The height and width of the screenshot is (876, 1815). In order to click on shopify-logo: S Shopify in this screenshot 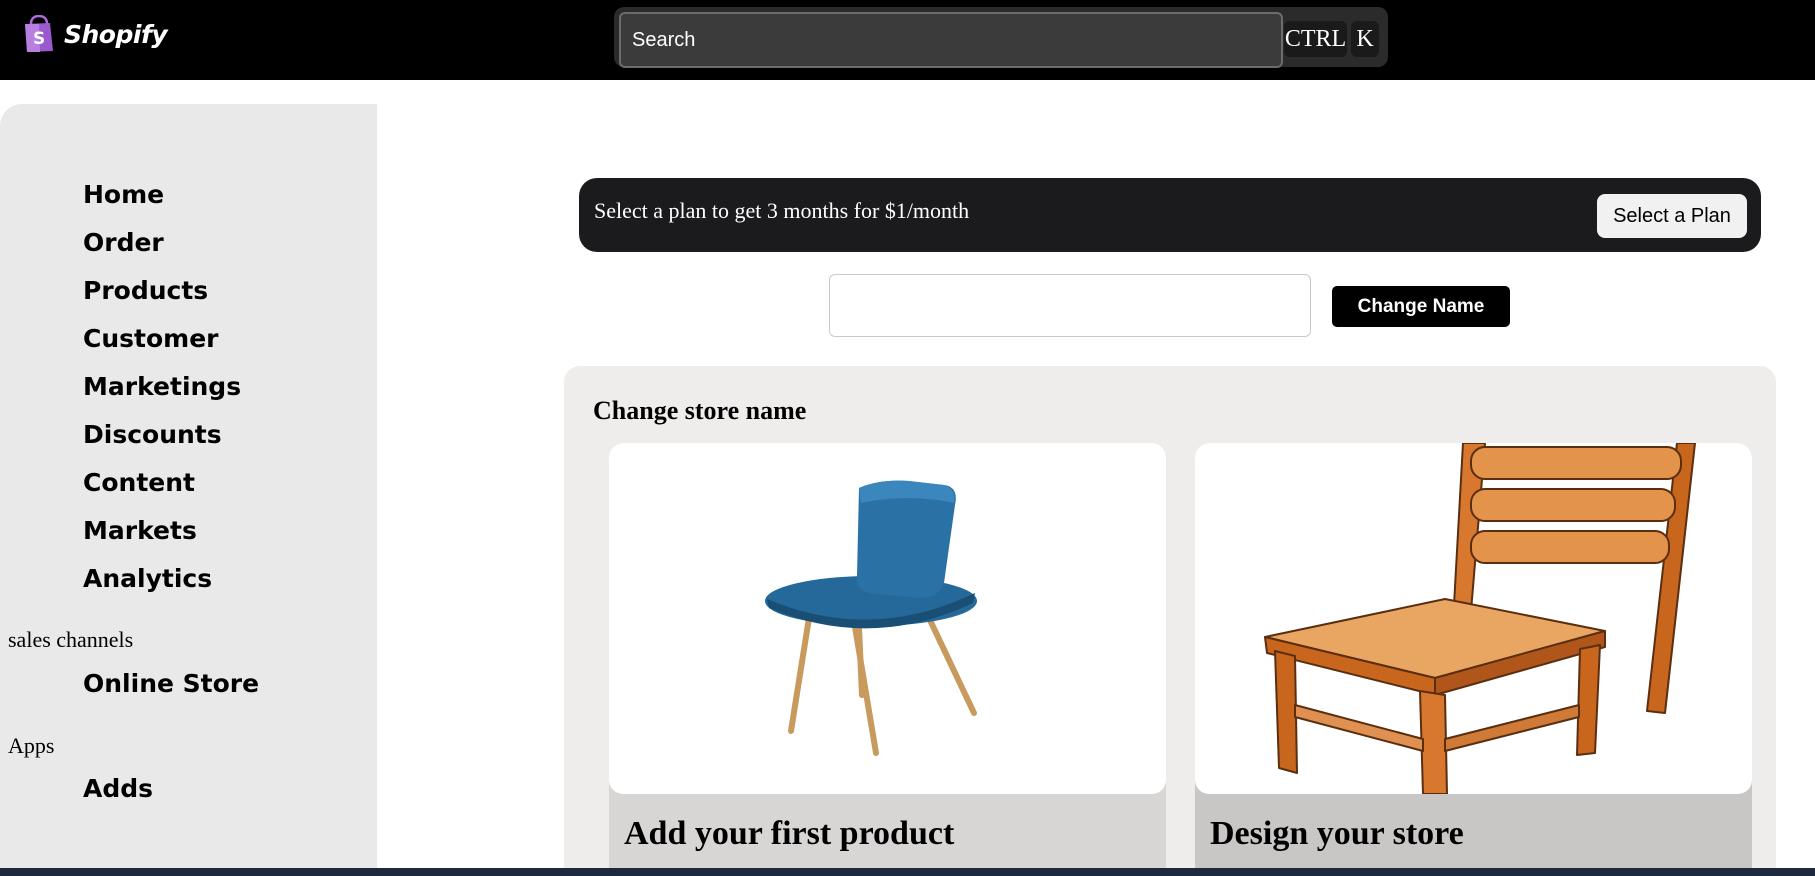, I will do `click(95, 34)`.